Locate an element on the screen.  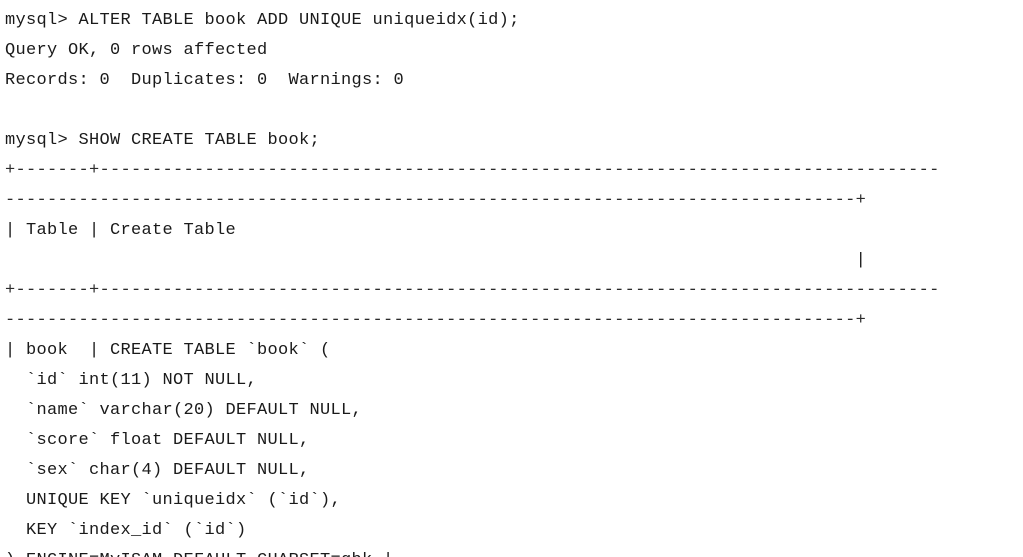
key-index-id: KEY `index_id` (`id`) is located at coordinates (126, 530).